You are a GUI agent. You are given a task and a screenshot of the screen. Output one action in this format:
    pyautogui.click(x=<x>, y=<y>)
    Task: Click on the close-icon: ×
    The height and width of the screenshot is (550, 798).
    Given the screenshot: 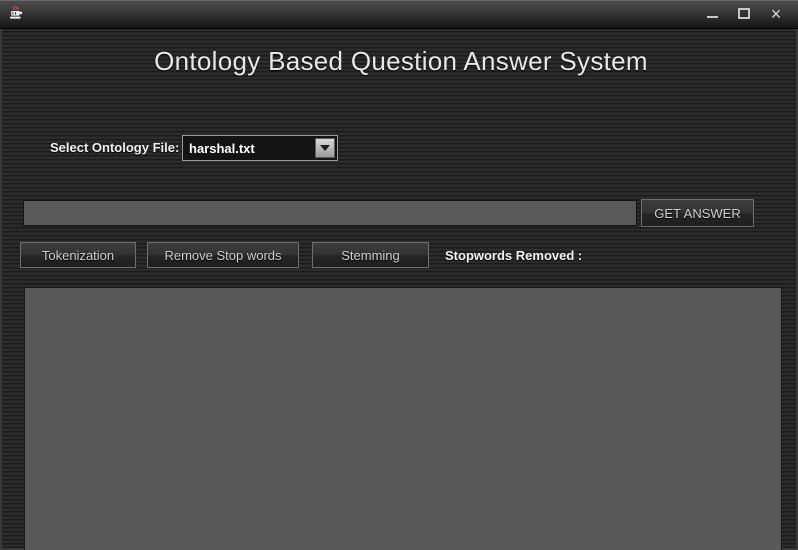 What is the action you would take?
    pyautogui.click(x=776, y=13)
    